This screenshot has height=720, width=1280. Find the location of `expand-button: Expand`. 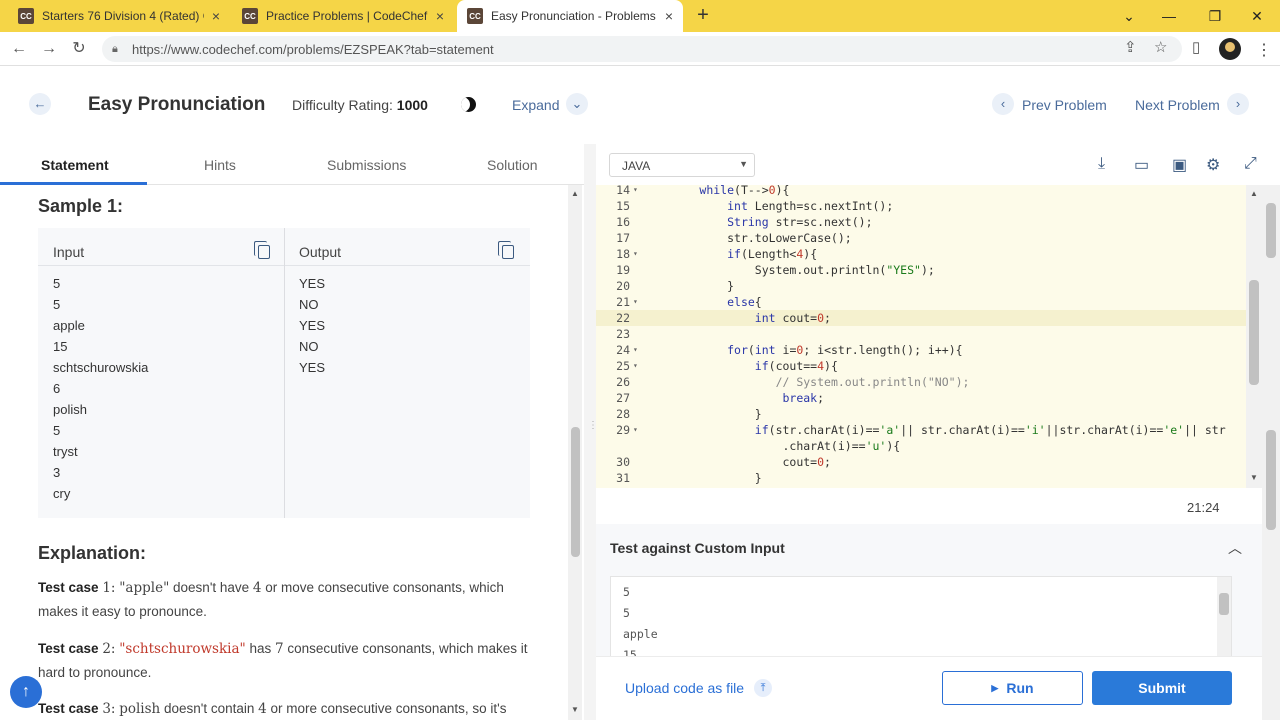

expand-button: Expand is located at coordinates (535, 105).